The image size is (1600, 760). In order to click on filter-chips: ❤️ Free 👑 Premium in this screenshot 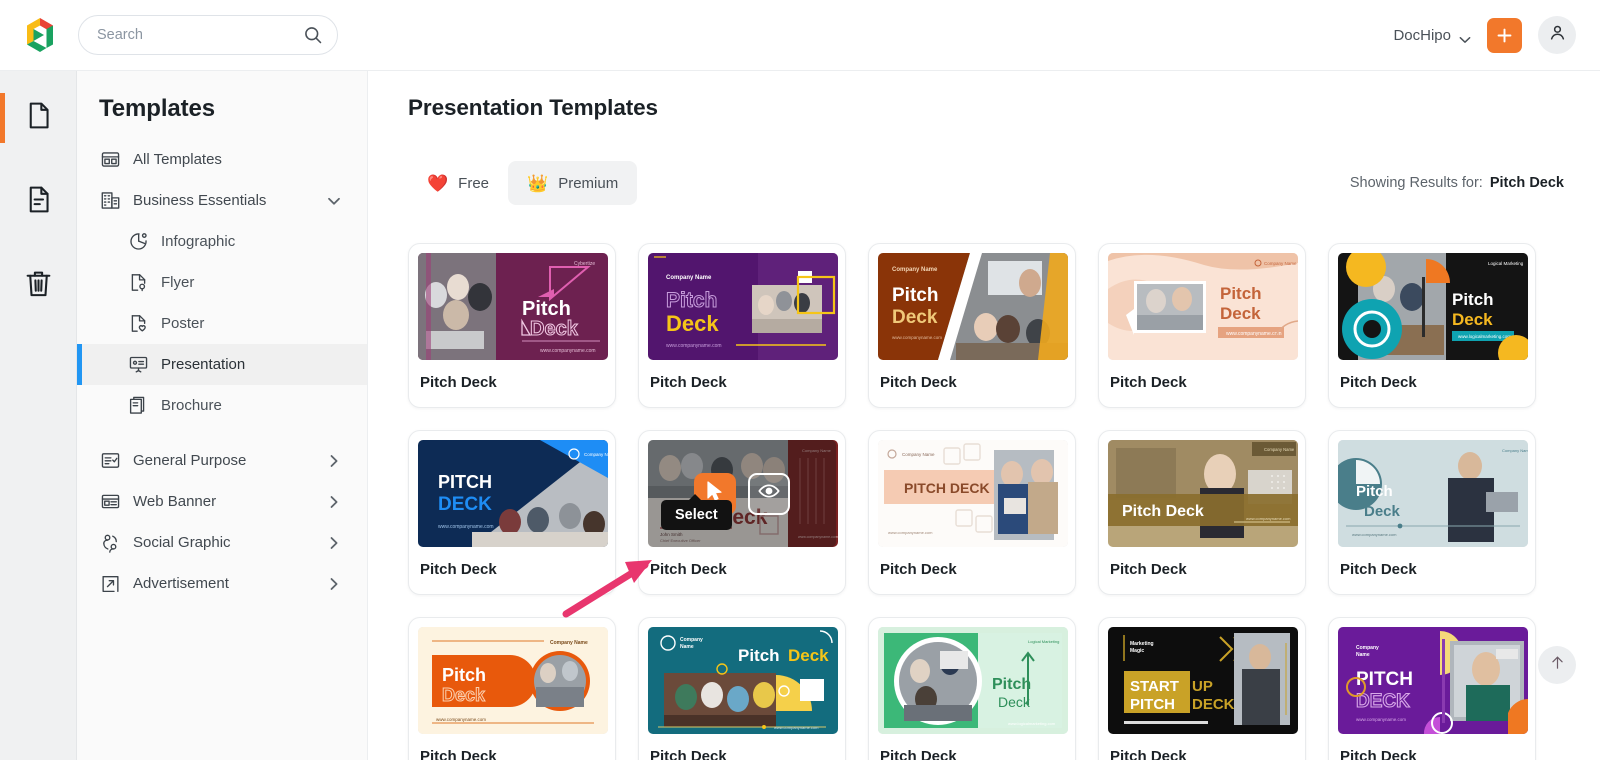, I will do `click(523, 183)`.